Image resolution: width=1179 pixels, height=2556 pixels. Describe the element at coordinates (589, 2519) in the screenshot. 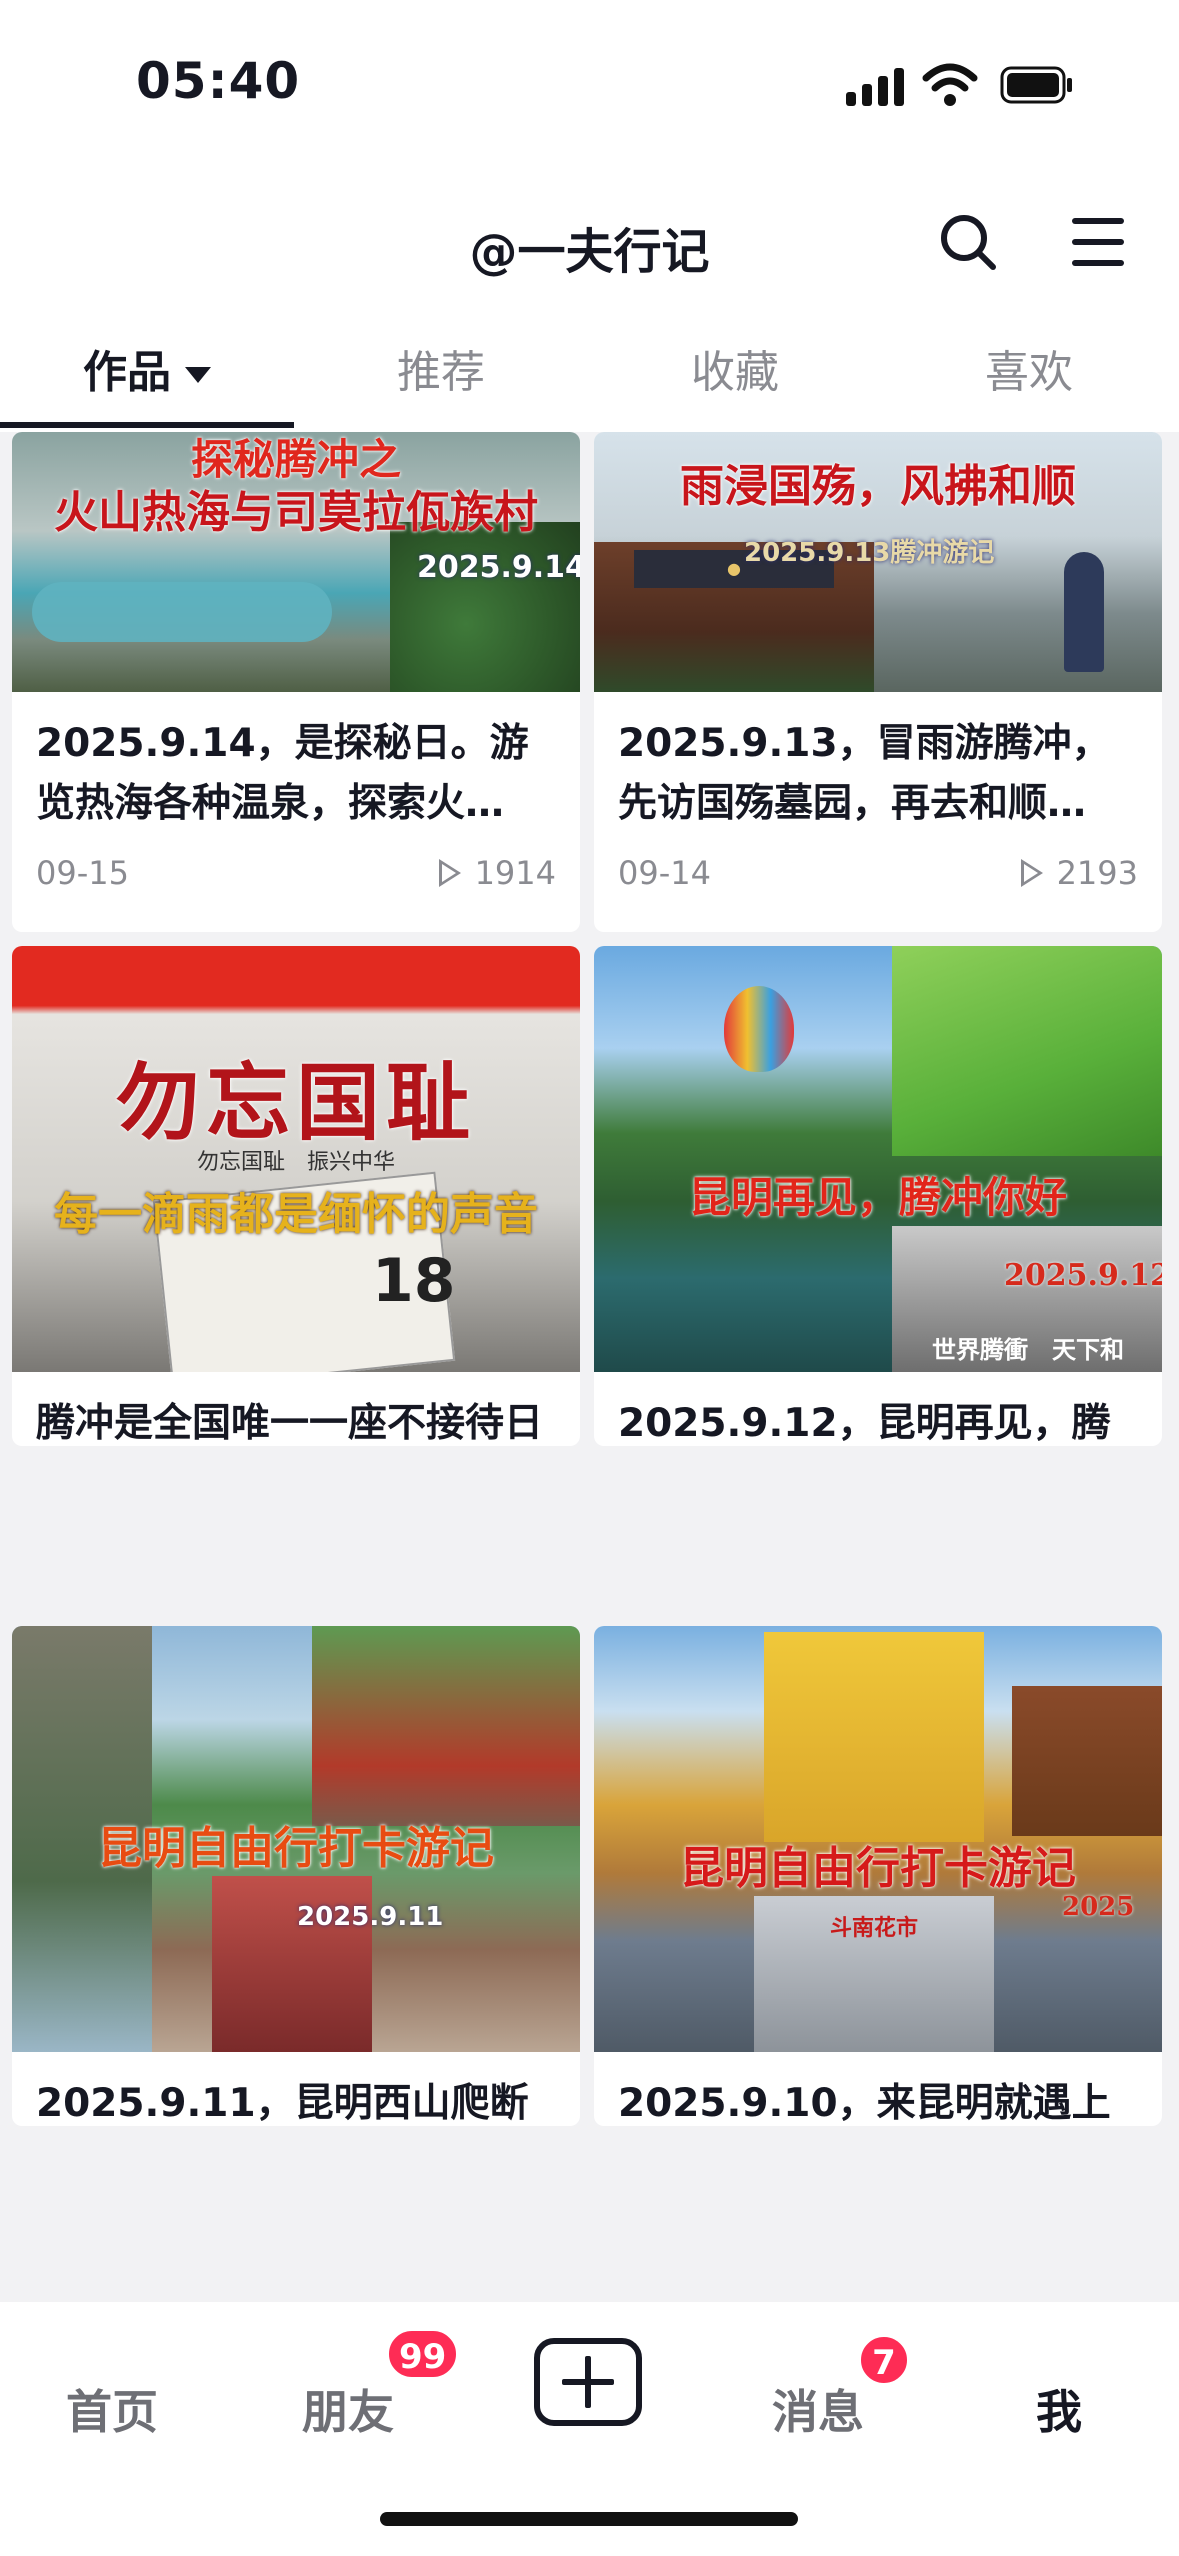

I see `home-indicator` at that location.